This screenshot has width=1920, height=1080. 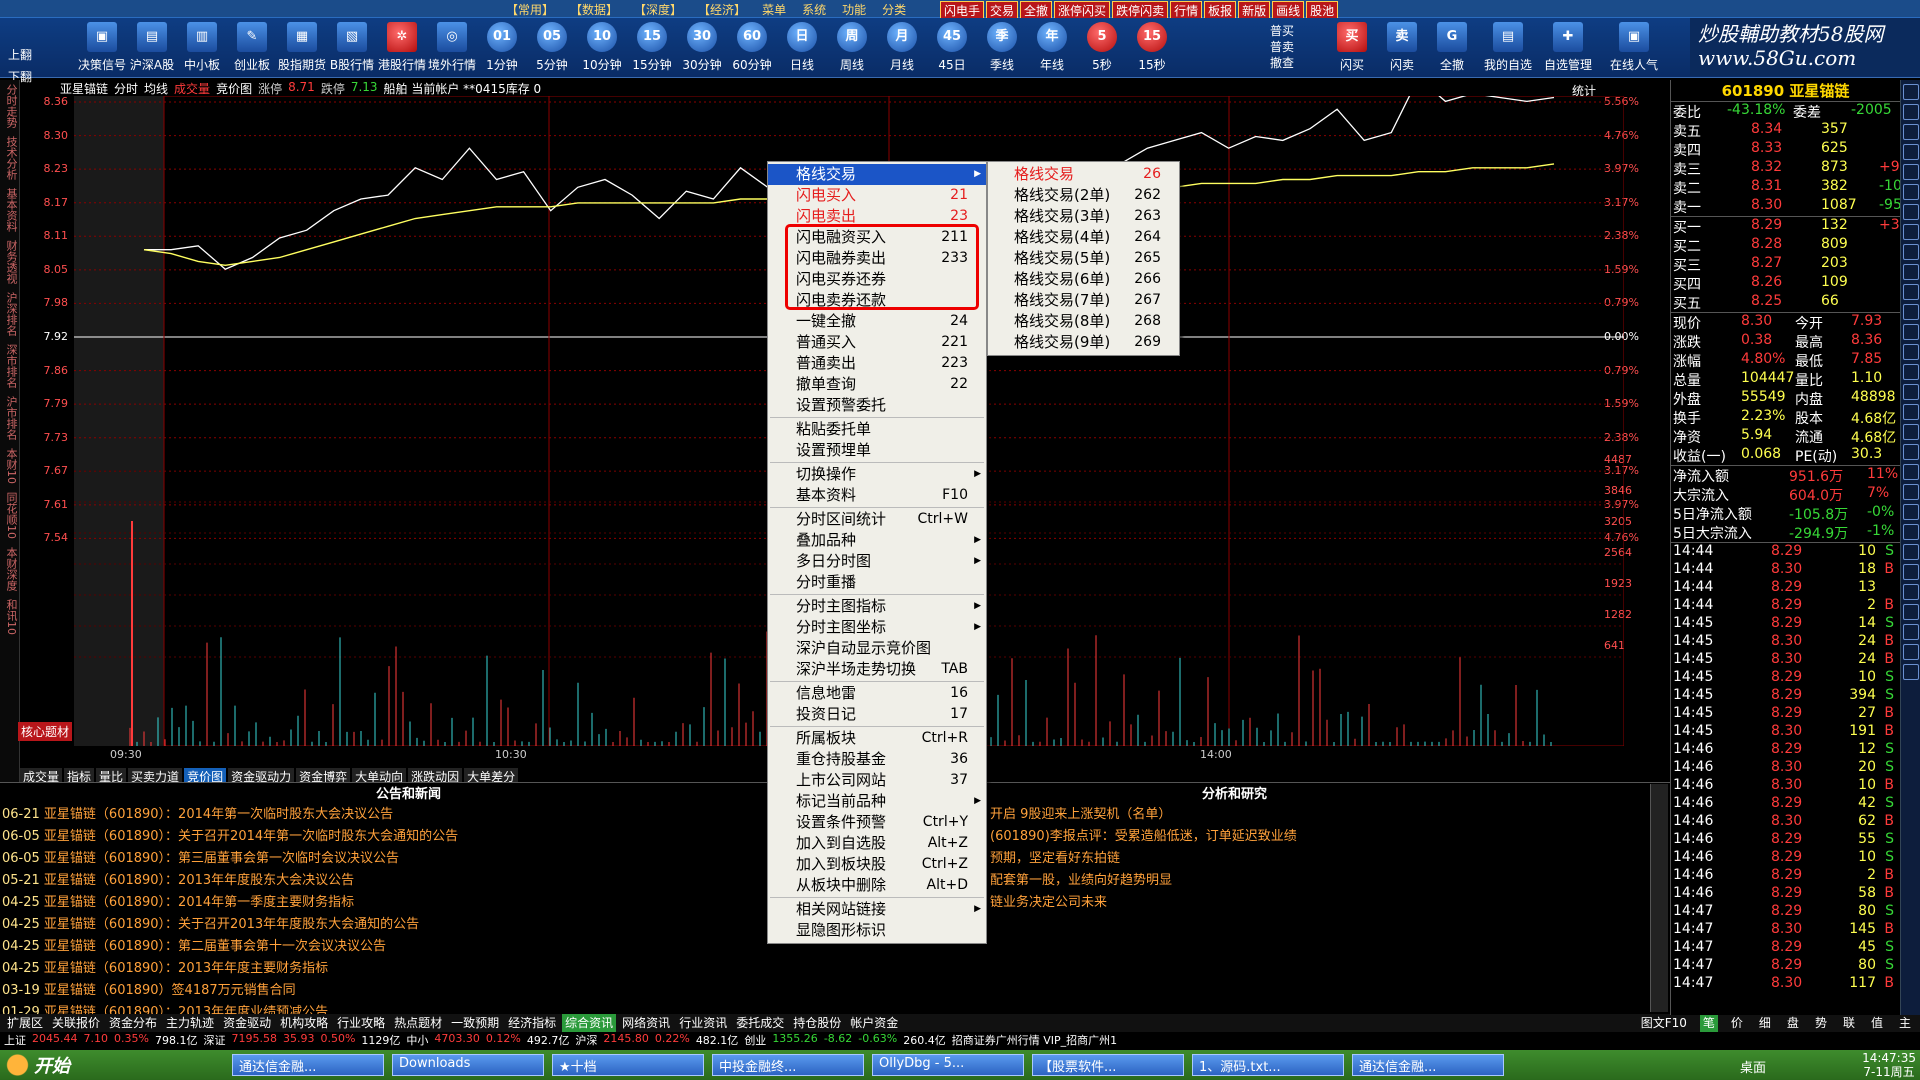 I want to click on menu1-item-23: 深沪半场走势切换 TAB, so click(x=877, y=669).